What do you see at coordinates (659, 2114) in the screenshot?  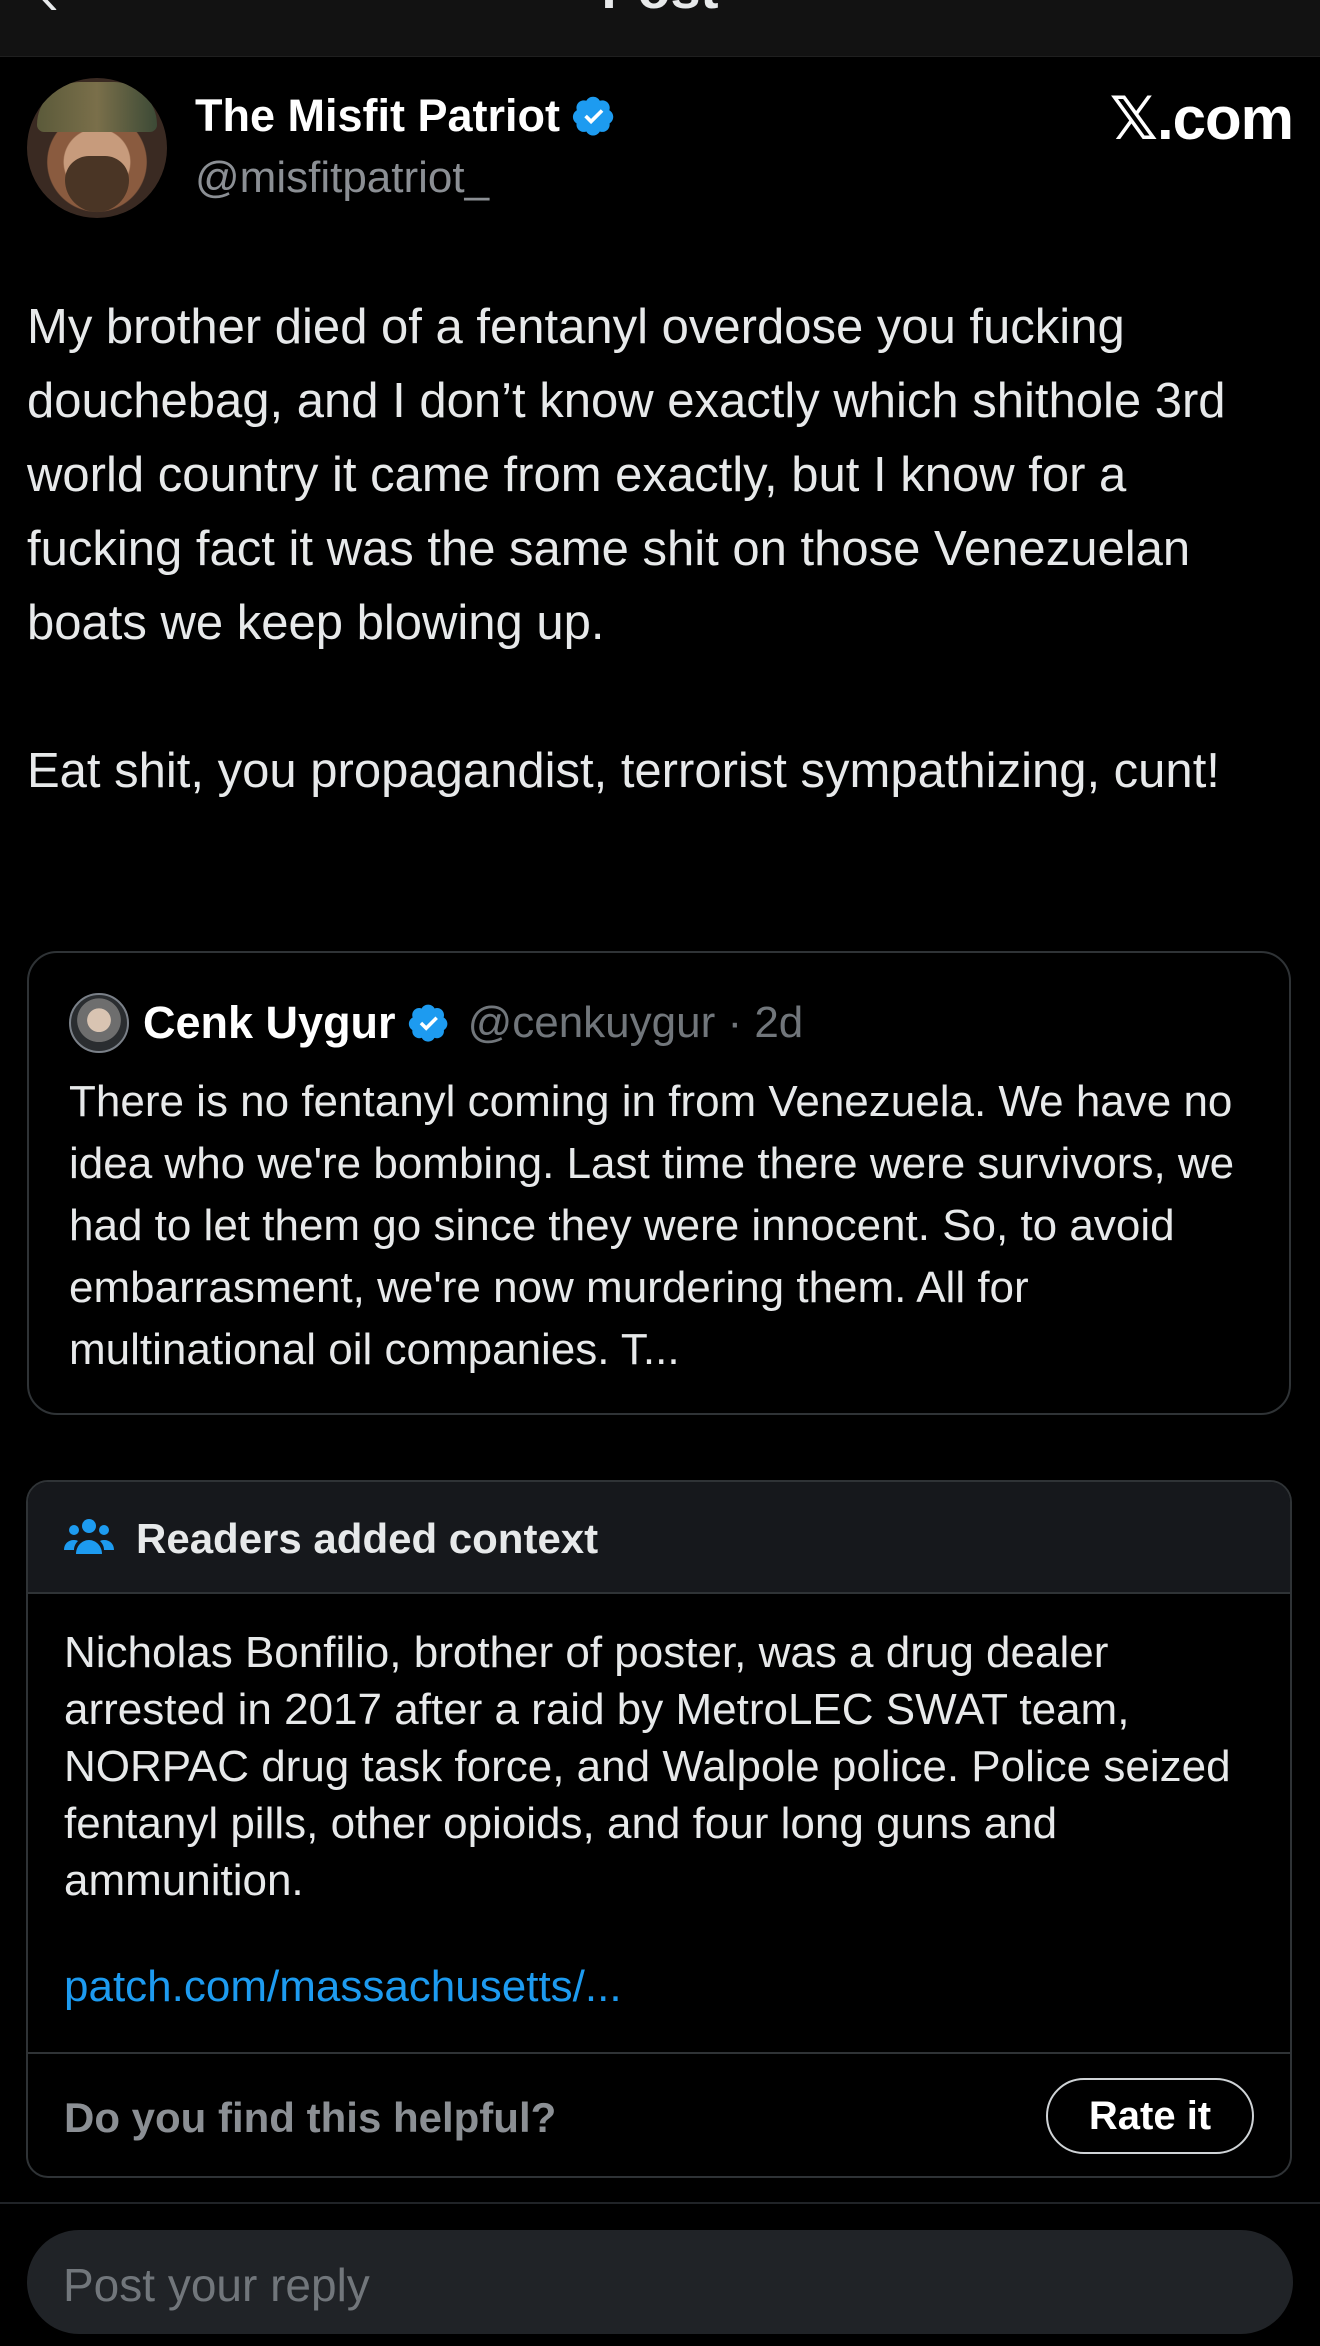 I see `community-note-footer: Do you find this helpful? Rate it` at bounding box center [659, 2114].